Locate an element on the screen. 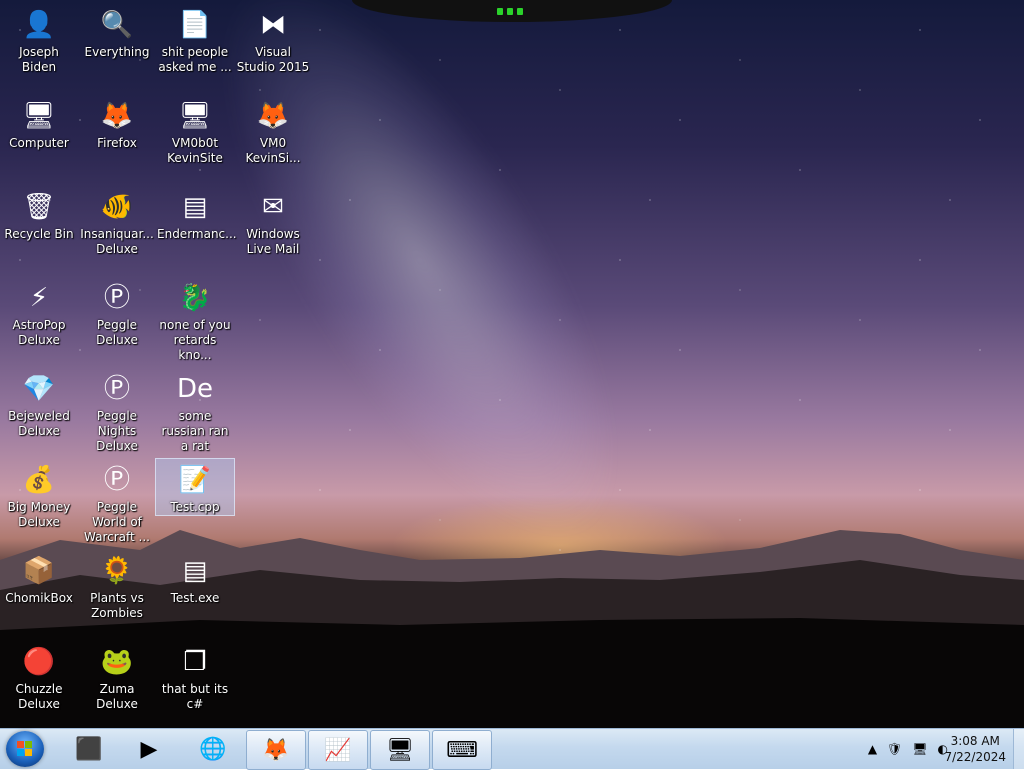  desktop-icon: ▤ Test.exe is located at coordinates (195, 578).